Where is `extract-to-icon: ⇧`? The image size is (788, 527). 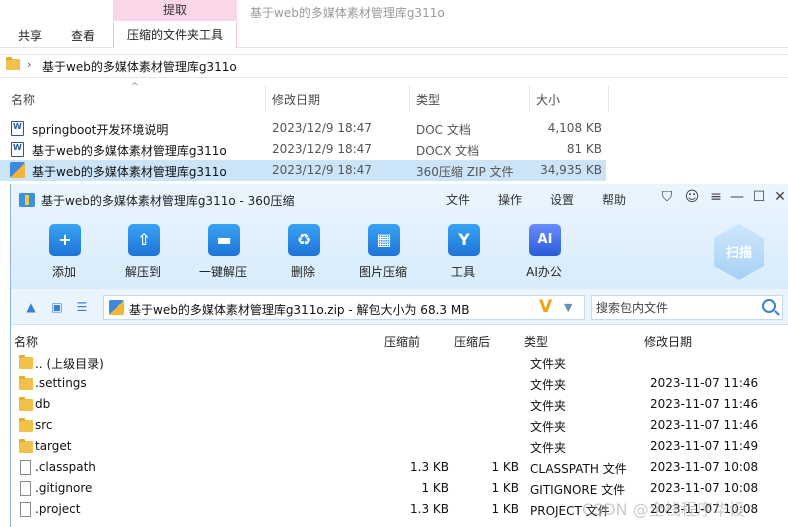
extract-to-icon: ⇧ is located at coordinates (144, 240).